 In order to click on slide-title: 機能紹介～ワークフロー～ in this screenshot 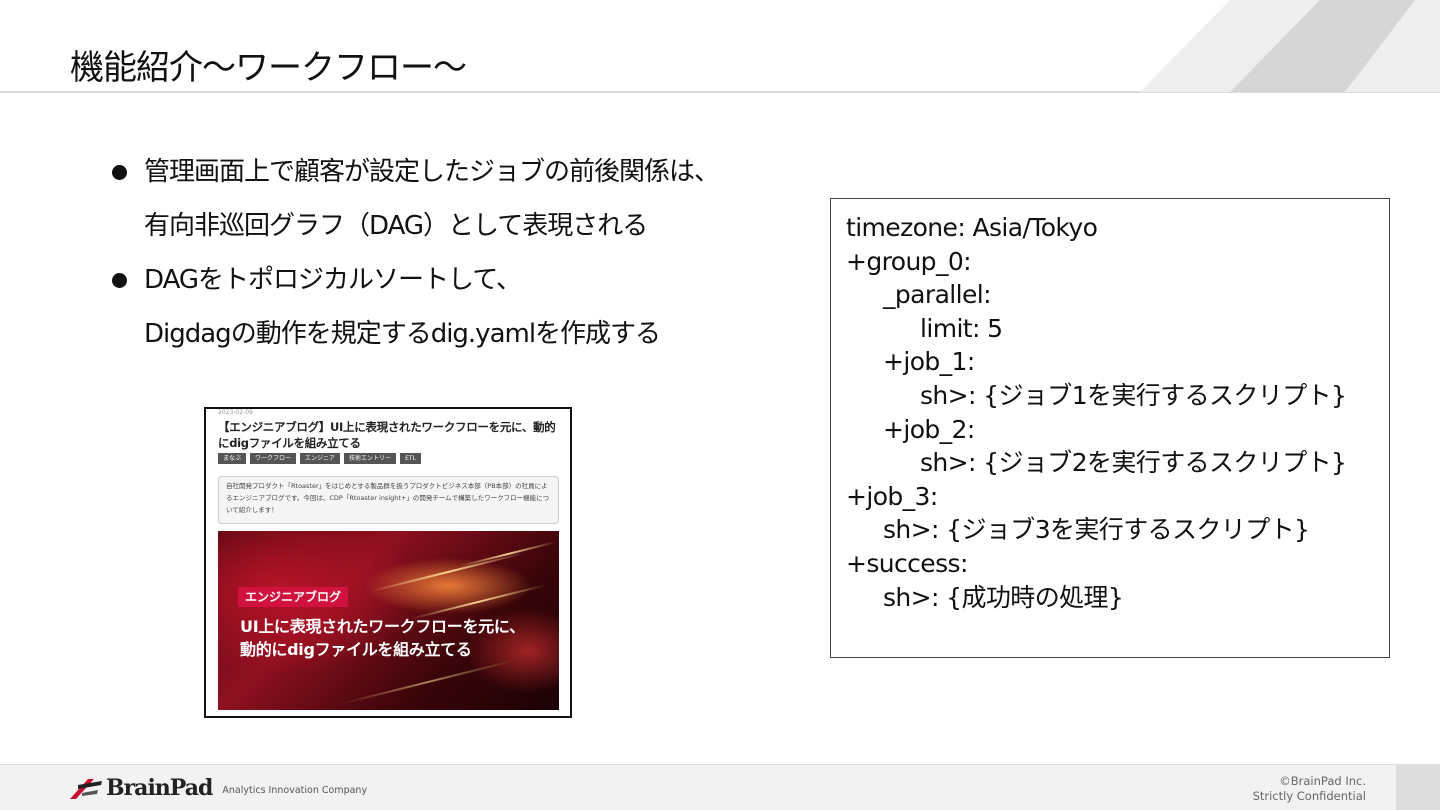, I will do `click(268, 68)`.